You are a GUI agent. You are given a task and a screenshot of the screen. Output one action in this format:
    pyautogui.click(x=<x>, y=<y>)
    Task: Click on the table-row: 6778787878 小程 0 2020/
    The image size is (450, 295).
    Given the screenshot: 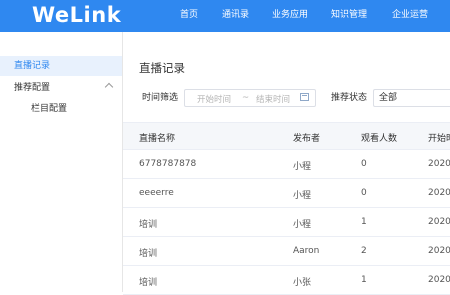 What is the action you would take?
    pyautogui.click(x=286, y=164)
    